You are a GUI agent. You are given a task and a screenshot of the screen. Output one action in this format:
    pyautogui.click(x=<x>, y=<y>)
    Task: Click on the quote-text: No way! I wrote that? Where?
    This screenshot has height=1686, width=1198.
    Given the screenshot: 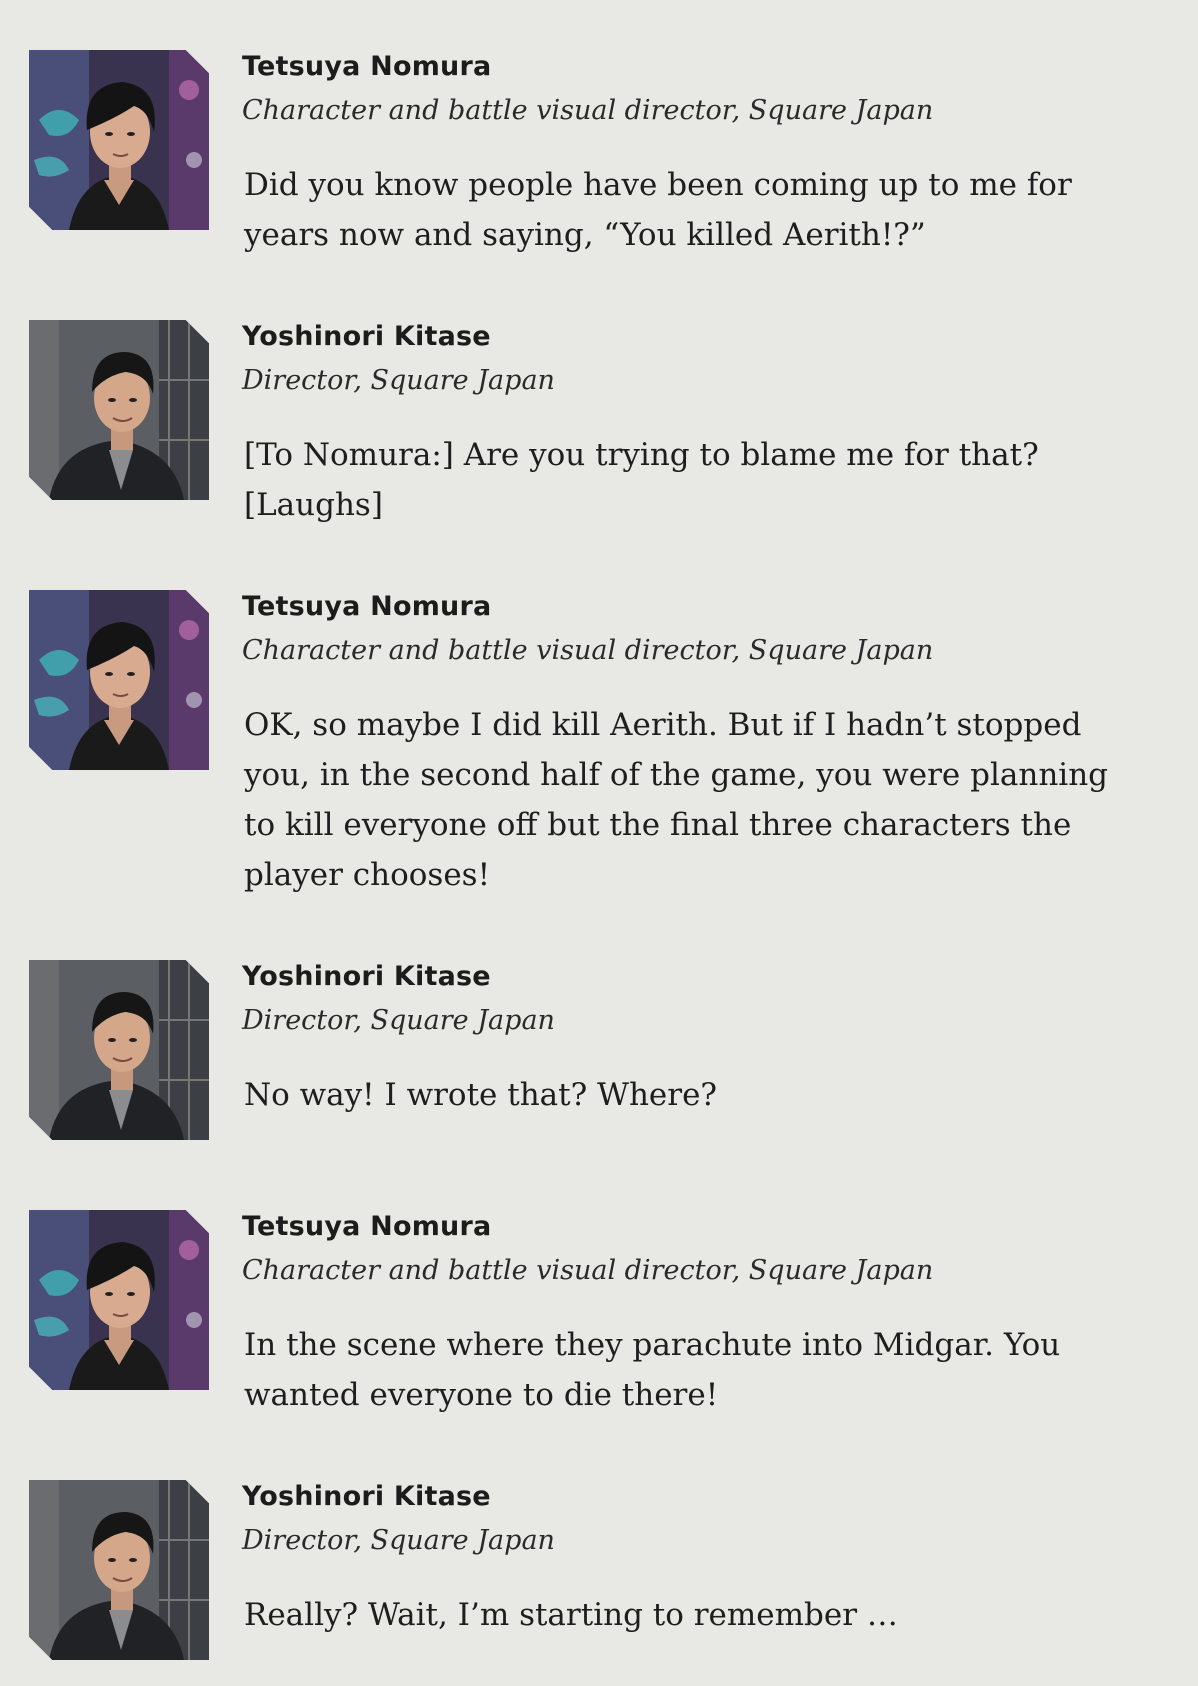 What is the action you would take?
    pyautogui.click(x=481, y=1095)
    